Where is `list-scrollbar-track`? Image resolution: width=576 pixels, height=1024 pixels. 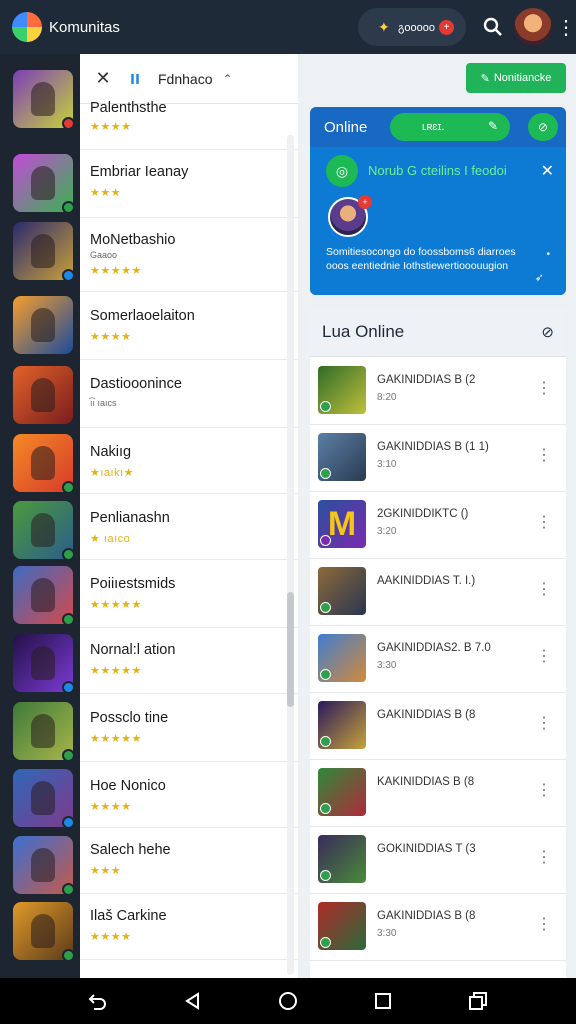 list-scrollbar-track is located at coordinates (290, 555).